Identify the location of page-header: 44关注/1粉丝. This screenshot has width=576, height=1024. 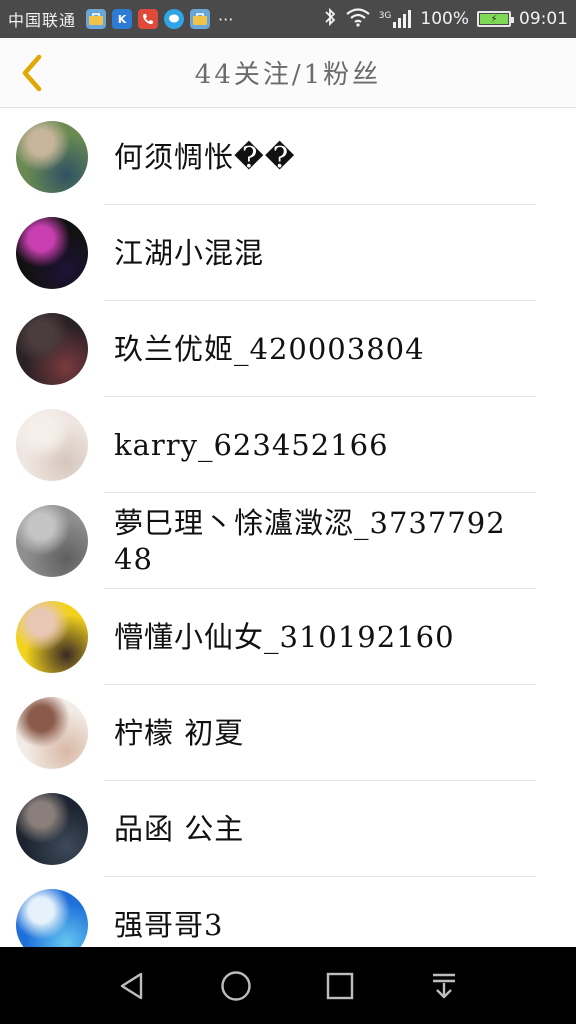
(288, 73).